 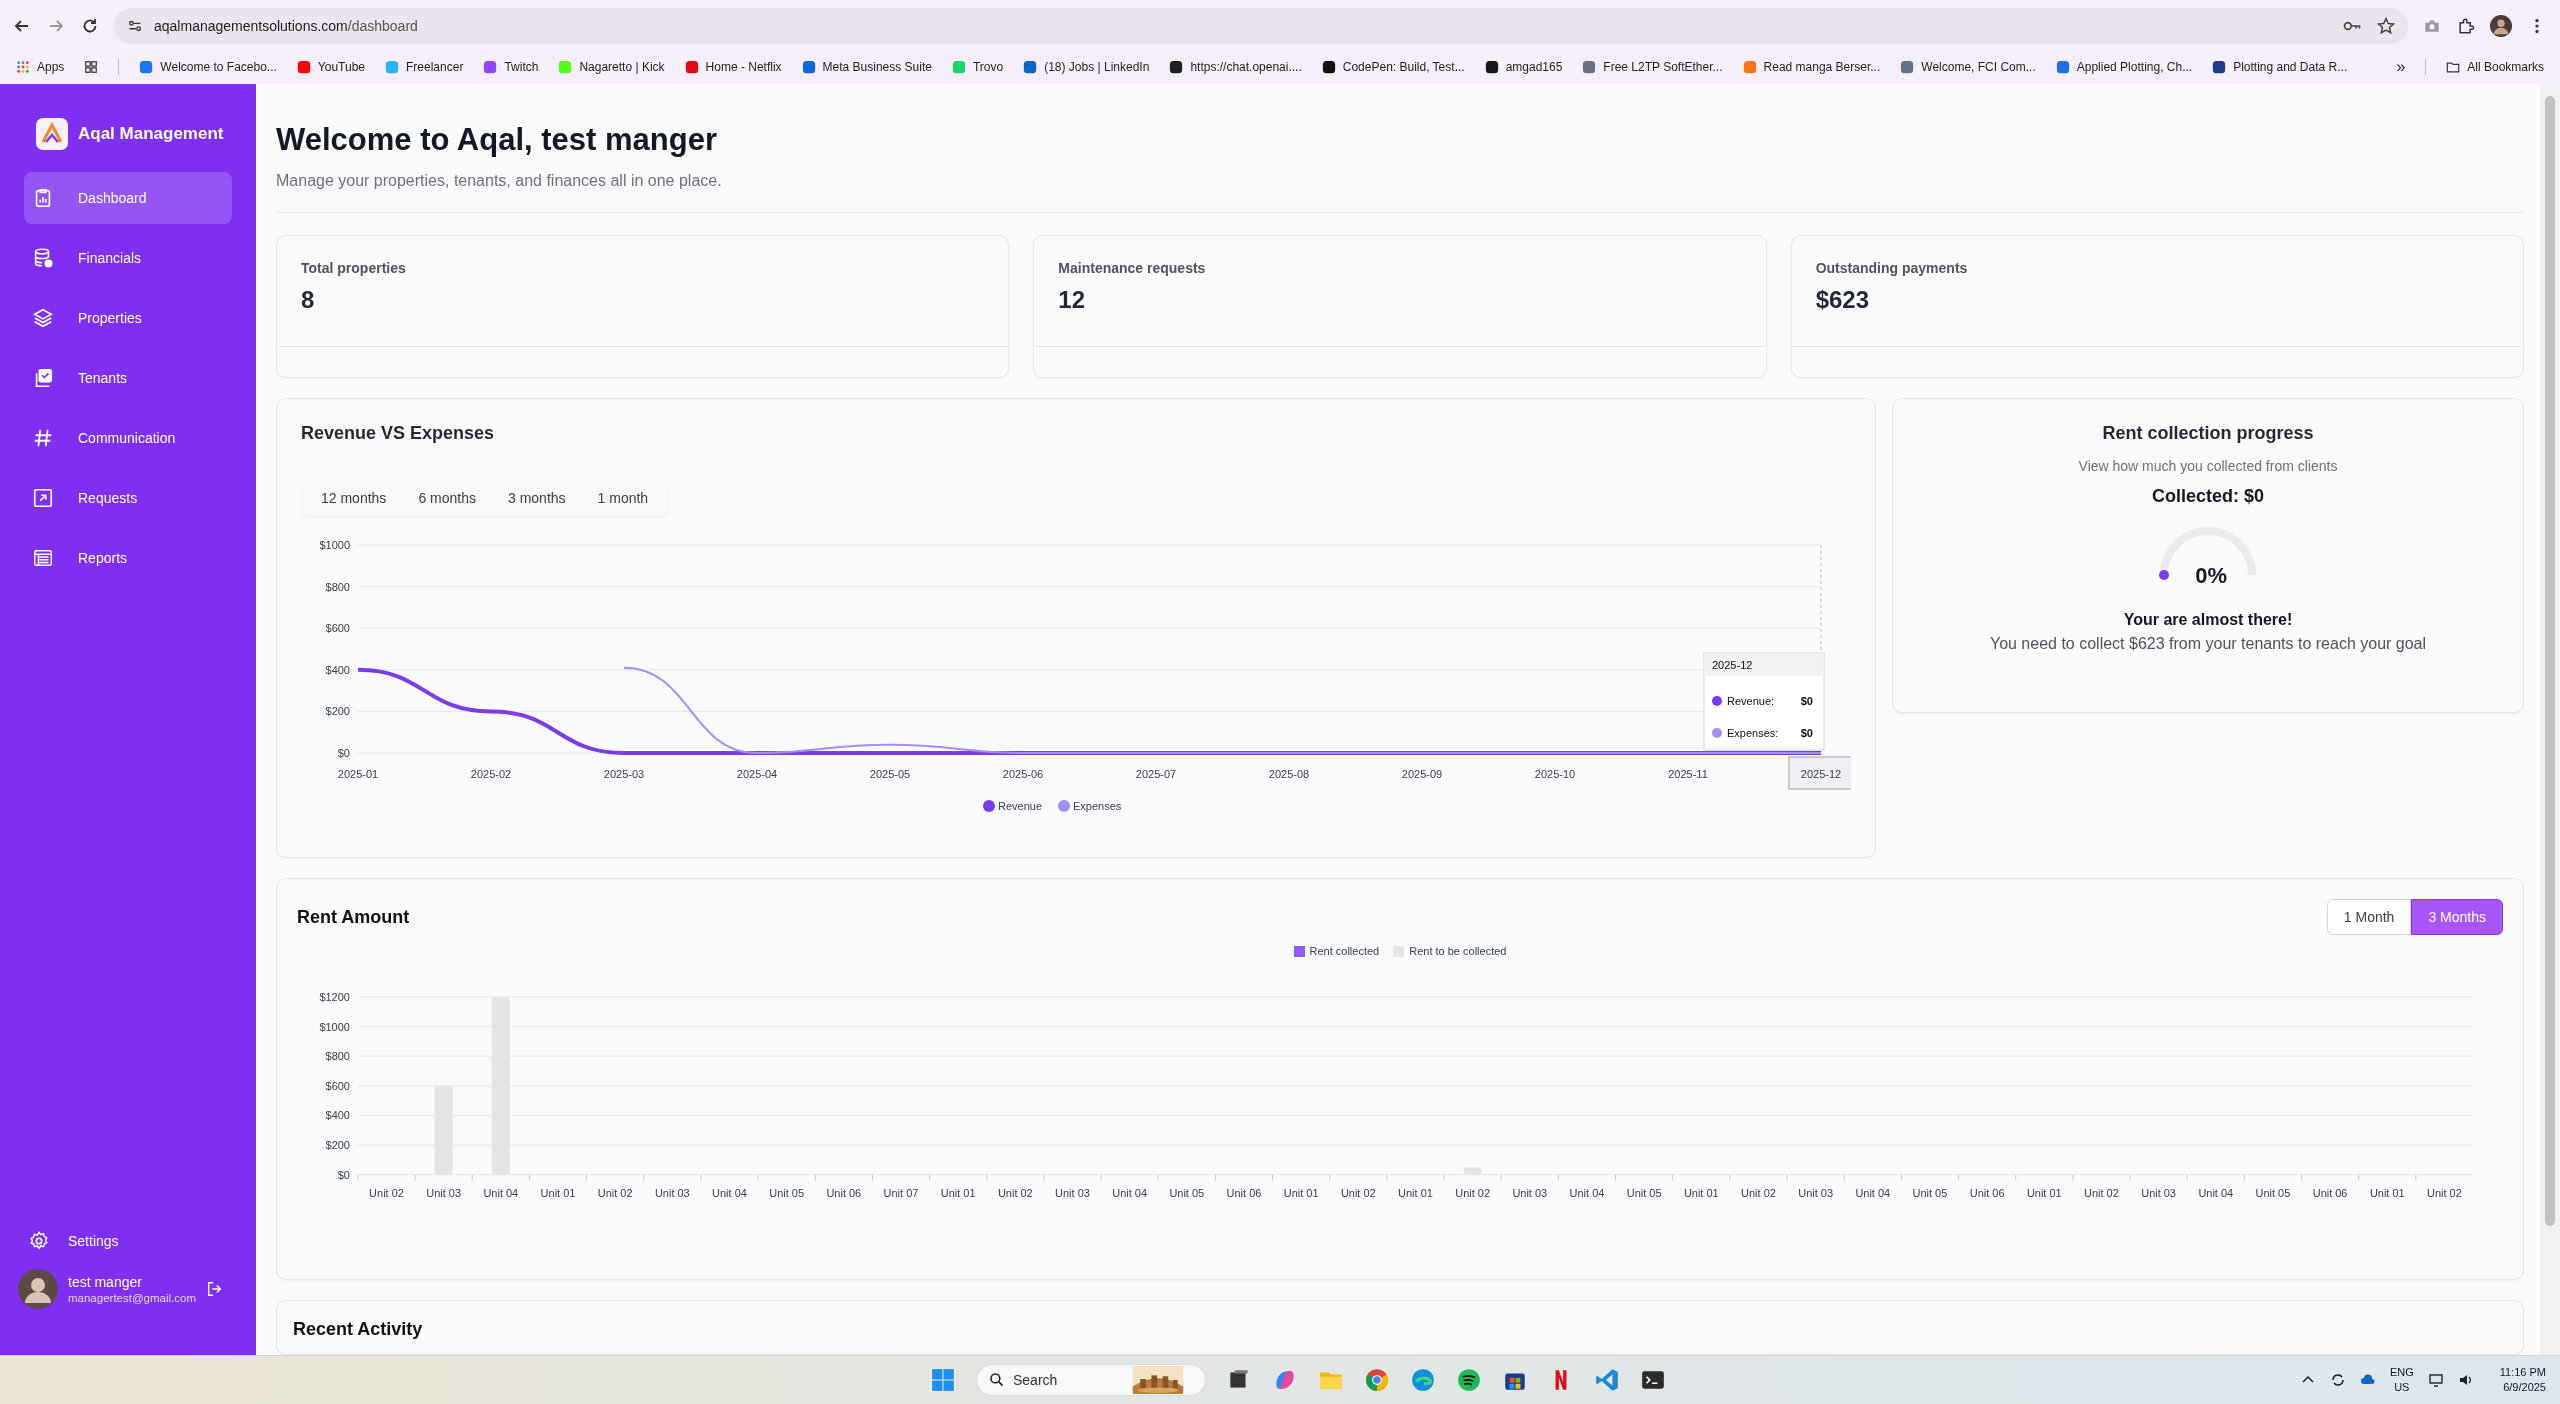 I want to click on tooltip-label: Expenses:, so click(x=1753, y=733).